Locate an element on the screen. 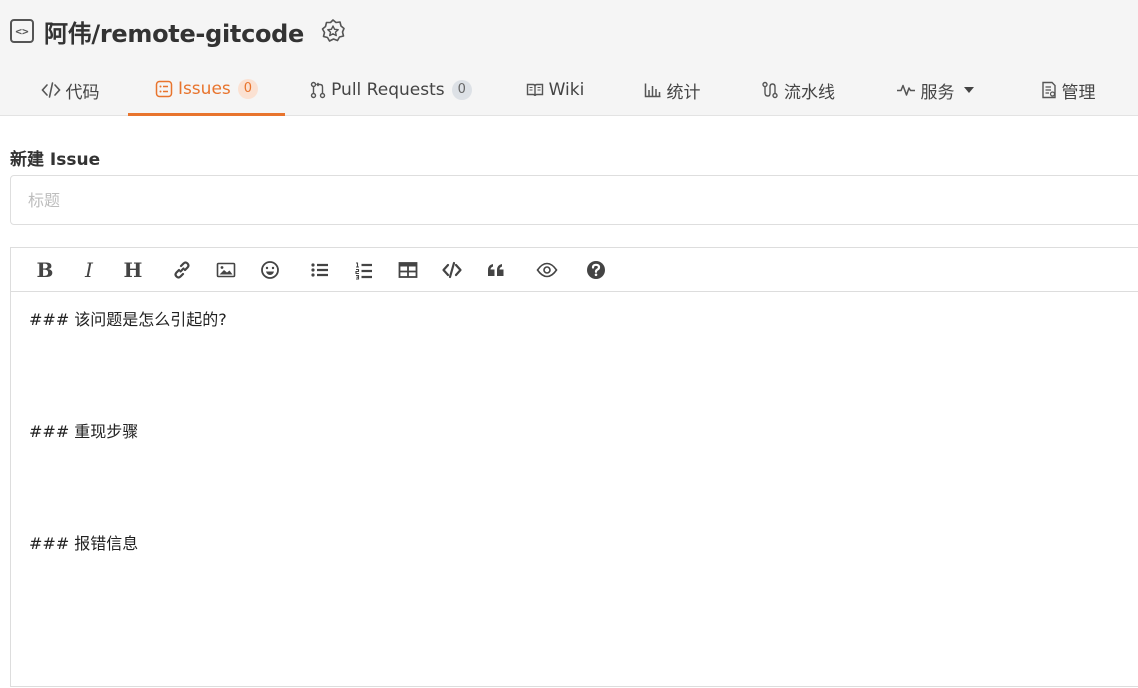  tab-wiki: Wiki is located at coordinates (555, 90).